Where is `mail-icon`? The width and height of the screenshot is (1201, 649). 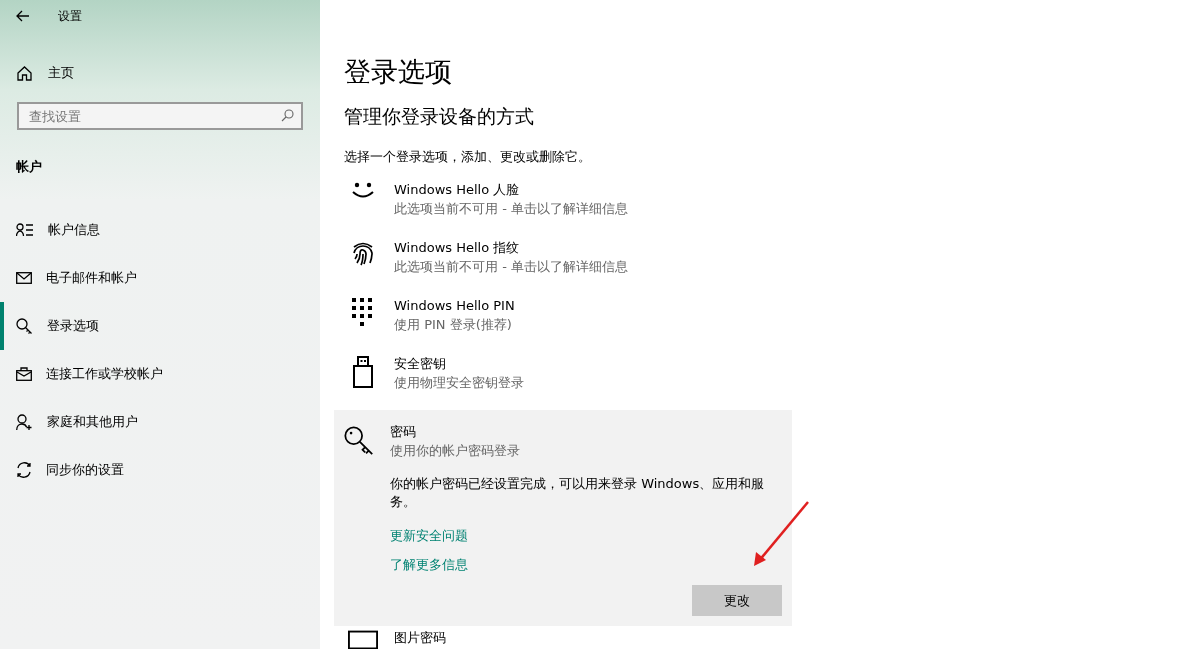 mail-icon is located at coordinates (24, 278).